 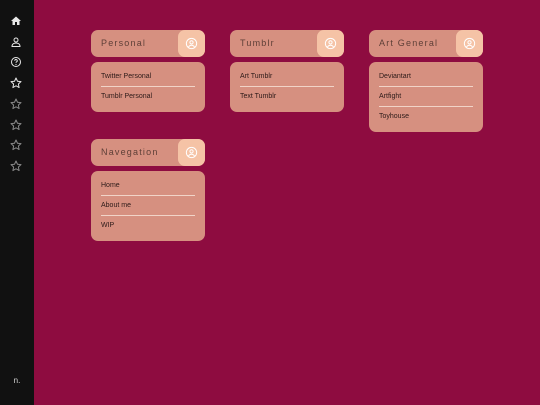 What do you see at coordinates (287, 97) in the screenshot?
I see `link-text-tumblr: Text Tumblr` at bounding box center [287, 97].